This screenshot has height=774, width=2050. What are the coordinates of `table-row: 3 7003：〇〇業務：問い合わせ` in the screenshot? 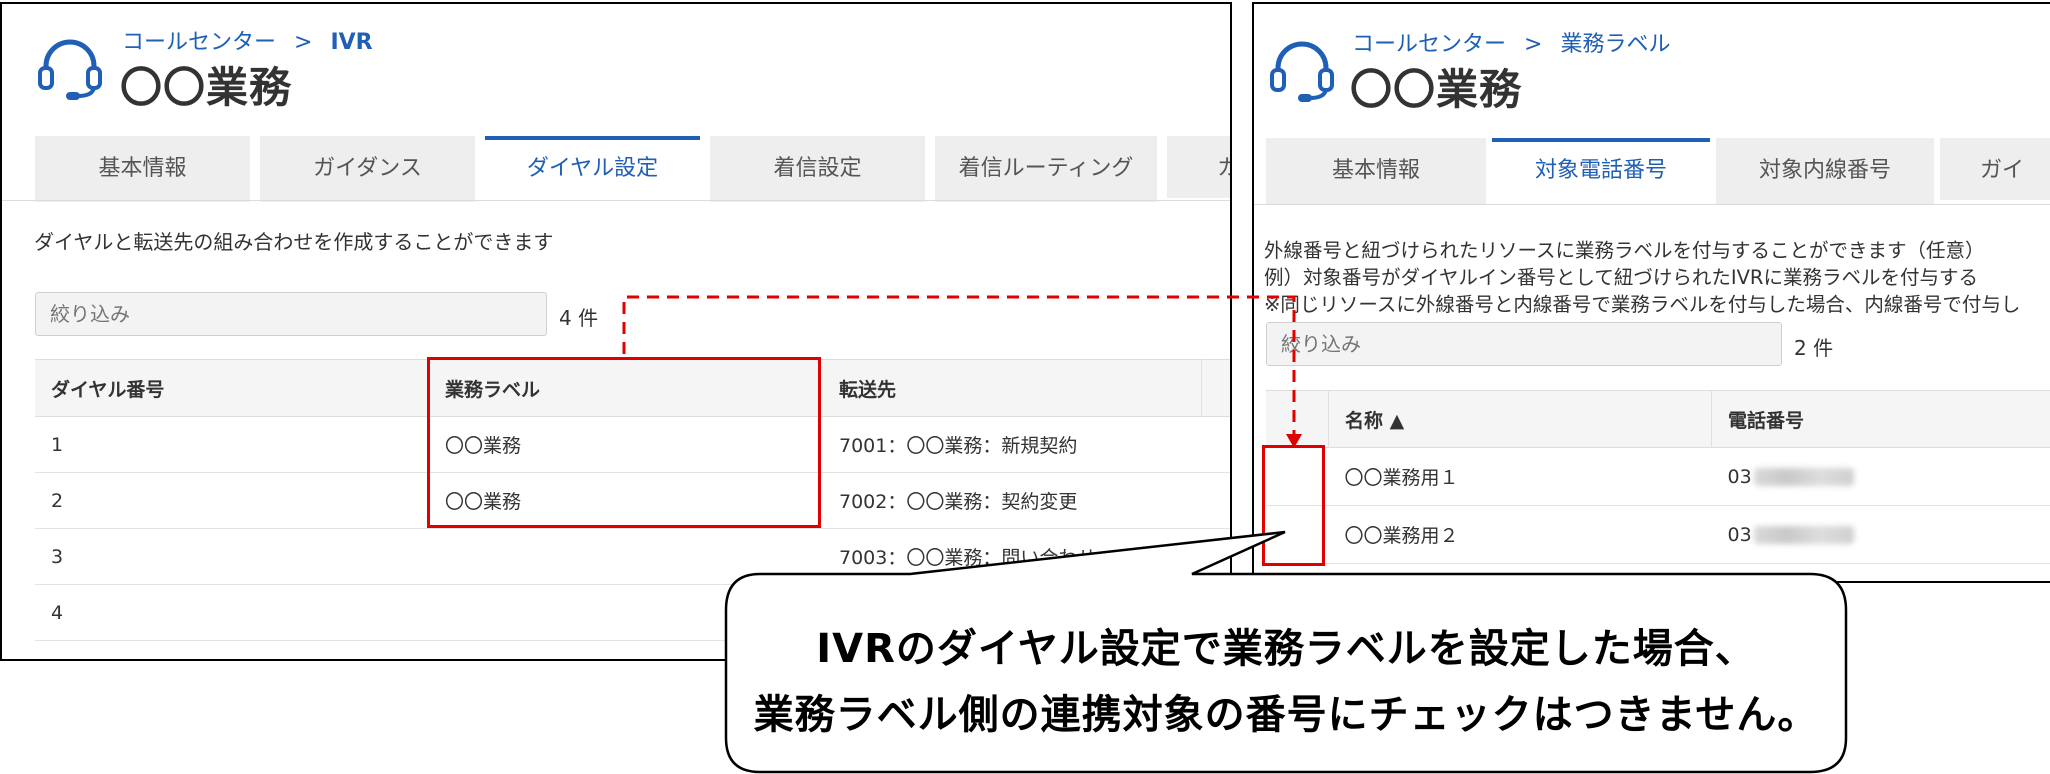 It's located at (632, 556).